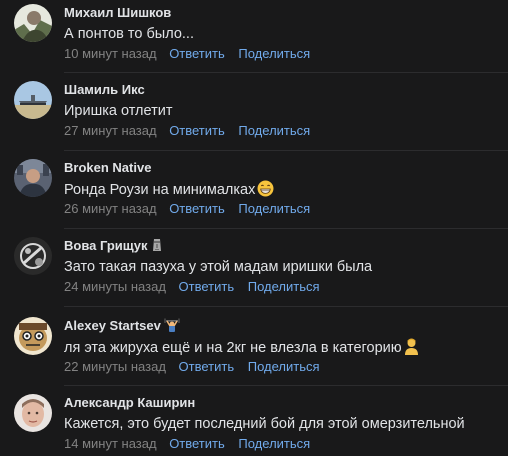 The width and height of the screenshot is (508, 456). What do you see at coordinates (106, 245) in the screenshot?
I see `comment-author-name: Вова Грищук` at bounding box center [106, 245].